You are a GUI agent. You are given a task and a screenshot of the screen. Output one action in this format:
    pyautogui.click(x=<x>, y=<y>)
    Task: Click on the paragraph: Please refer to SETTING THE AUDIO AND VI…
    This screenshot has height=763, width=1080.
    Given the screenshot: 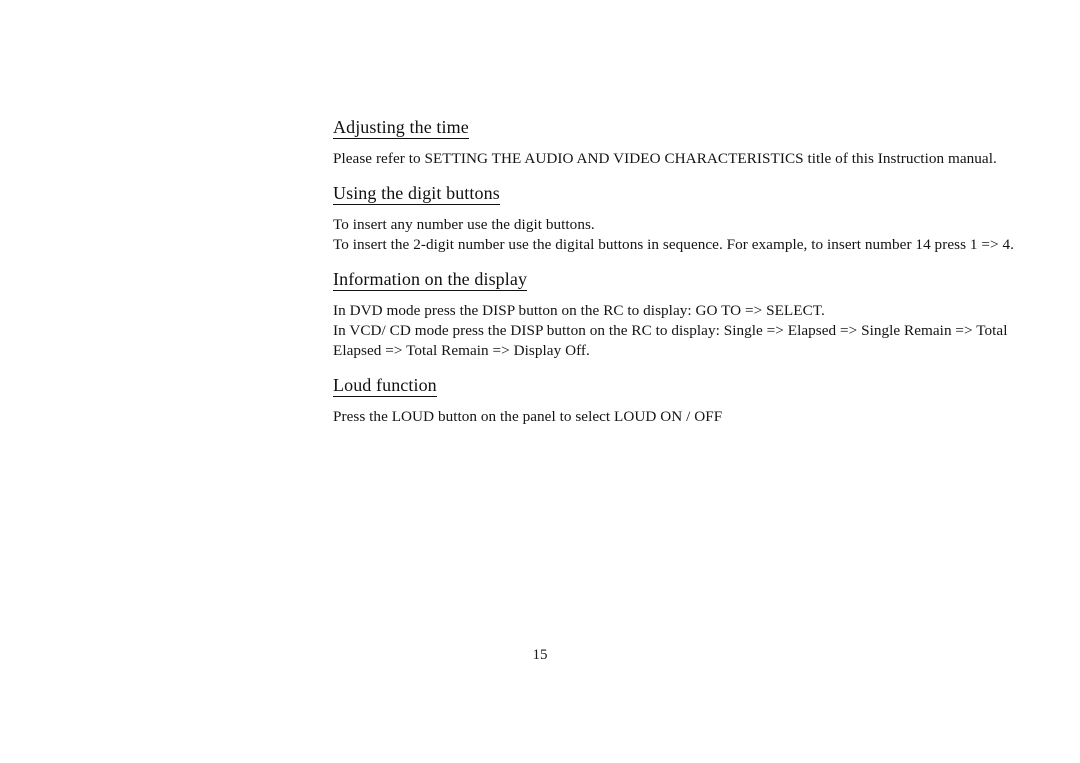 What is the action you would take?
    pyautogui.click(x=665, y=158)
    